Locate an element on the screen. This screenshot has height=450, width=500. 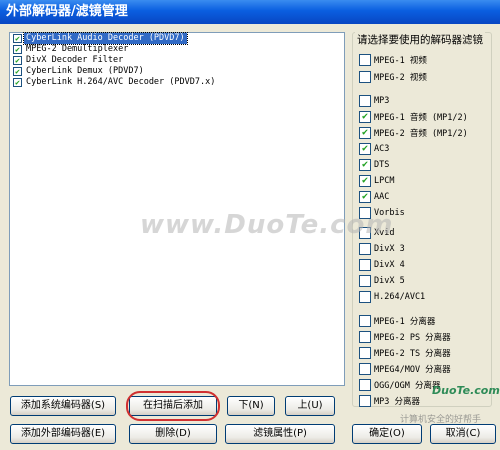
filter-row: ✔ CyberLink H.264/AVC Decoder (PDVD7.x) is located at coordinates (177, 82).